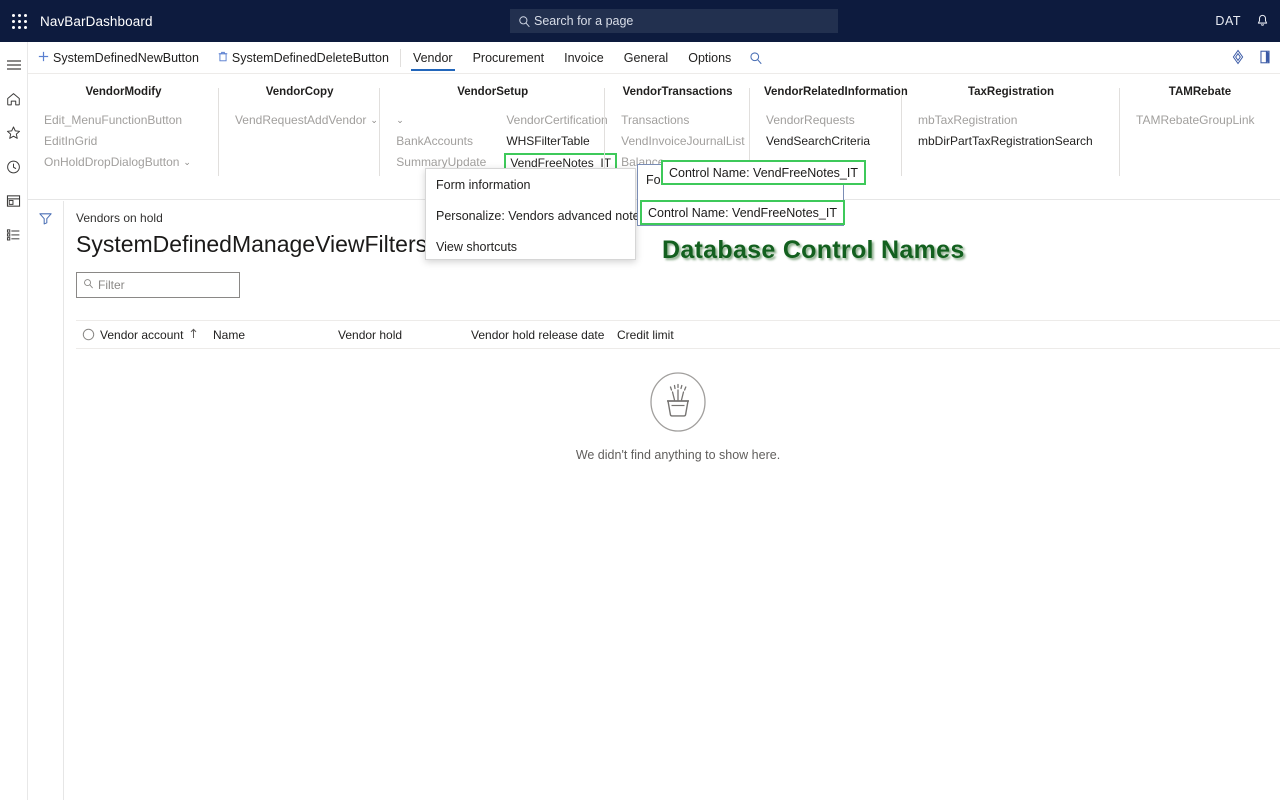 This screenshot has height=800, width=1280. Describe the element at coordinates (14, 133) in the screenshot. I see `favorites-star-icon` at that location.